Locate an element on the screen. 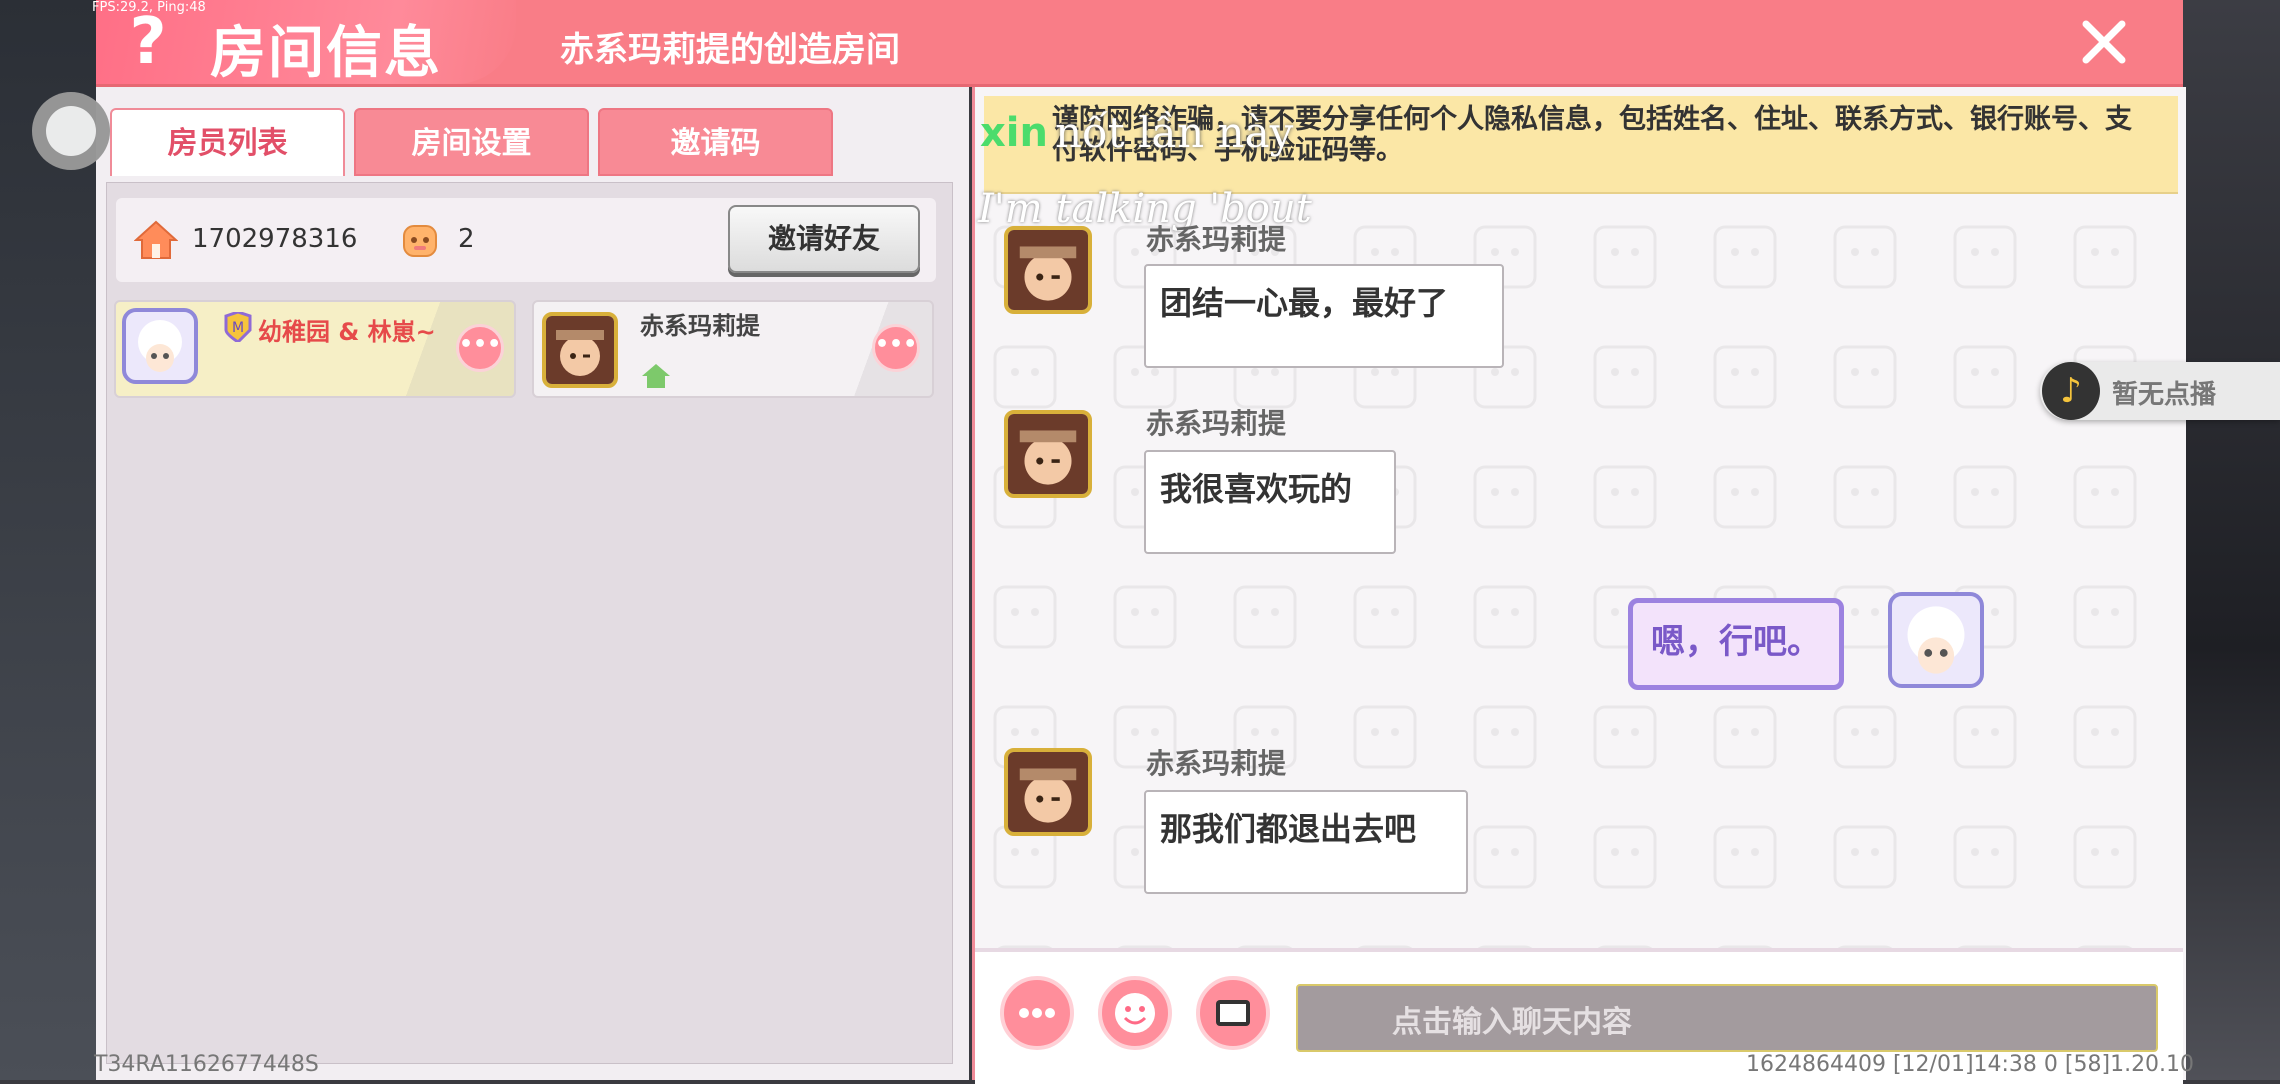 This screenshot has height=1084, width=2280. tab-invite-code: 邀请码 is located at coordinates (715, 142).